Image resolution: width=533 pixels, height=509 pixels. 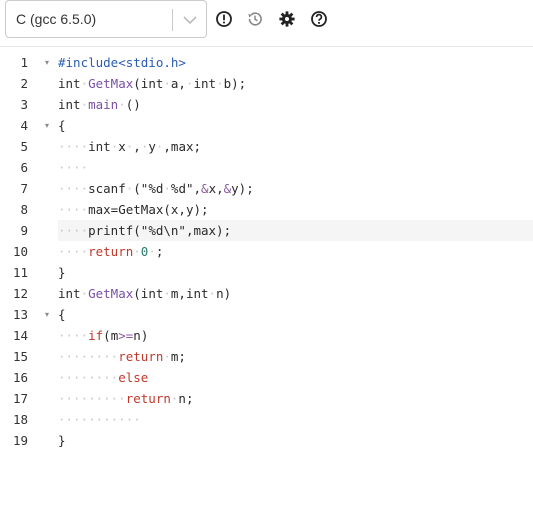 What do you see at coordinates (148, 209) in the screenshot?
I see `code-token: max=GetMax(x,y);` at bounding box center [148, 209].